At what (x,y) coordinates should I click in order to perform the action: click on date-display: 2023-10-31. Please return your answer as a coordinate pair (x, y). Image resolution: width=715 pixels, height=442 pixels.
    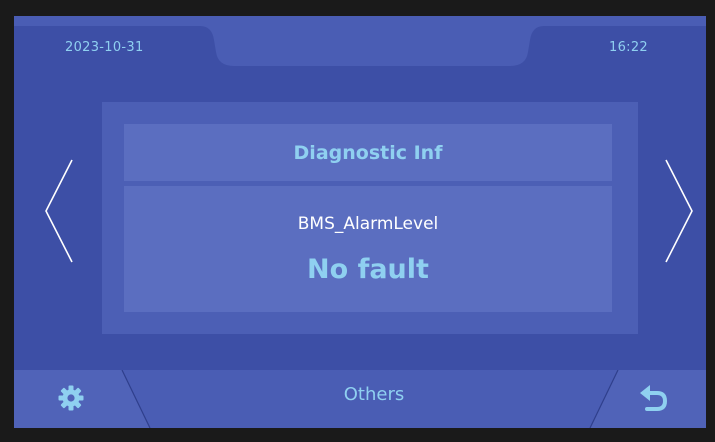
    Looking at the image, I should click on (104, 47).